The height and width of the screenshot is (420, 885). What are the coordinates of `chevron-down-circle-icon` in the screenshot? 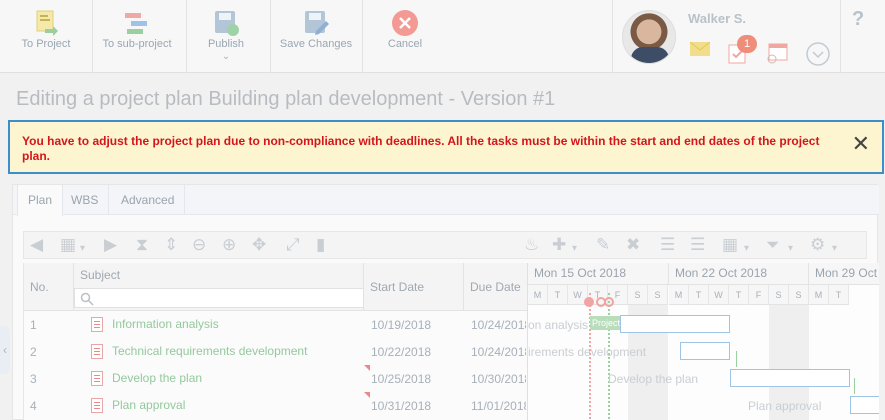 It's located at (818, 56).